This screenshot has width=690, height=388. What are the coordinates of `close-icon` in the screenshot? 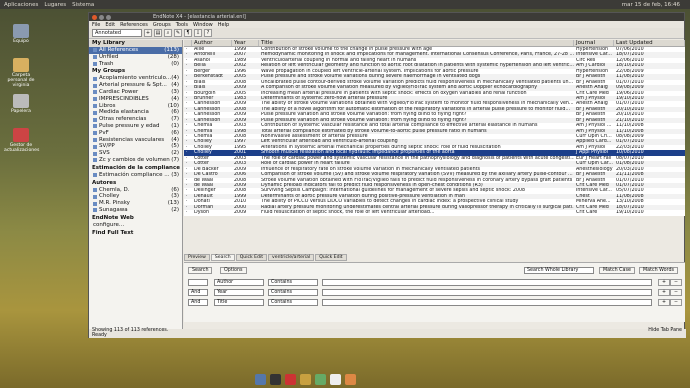 It's located at (94, 17).